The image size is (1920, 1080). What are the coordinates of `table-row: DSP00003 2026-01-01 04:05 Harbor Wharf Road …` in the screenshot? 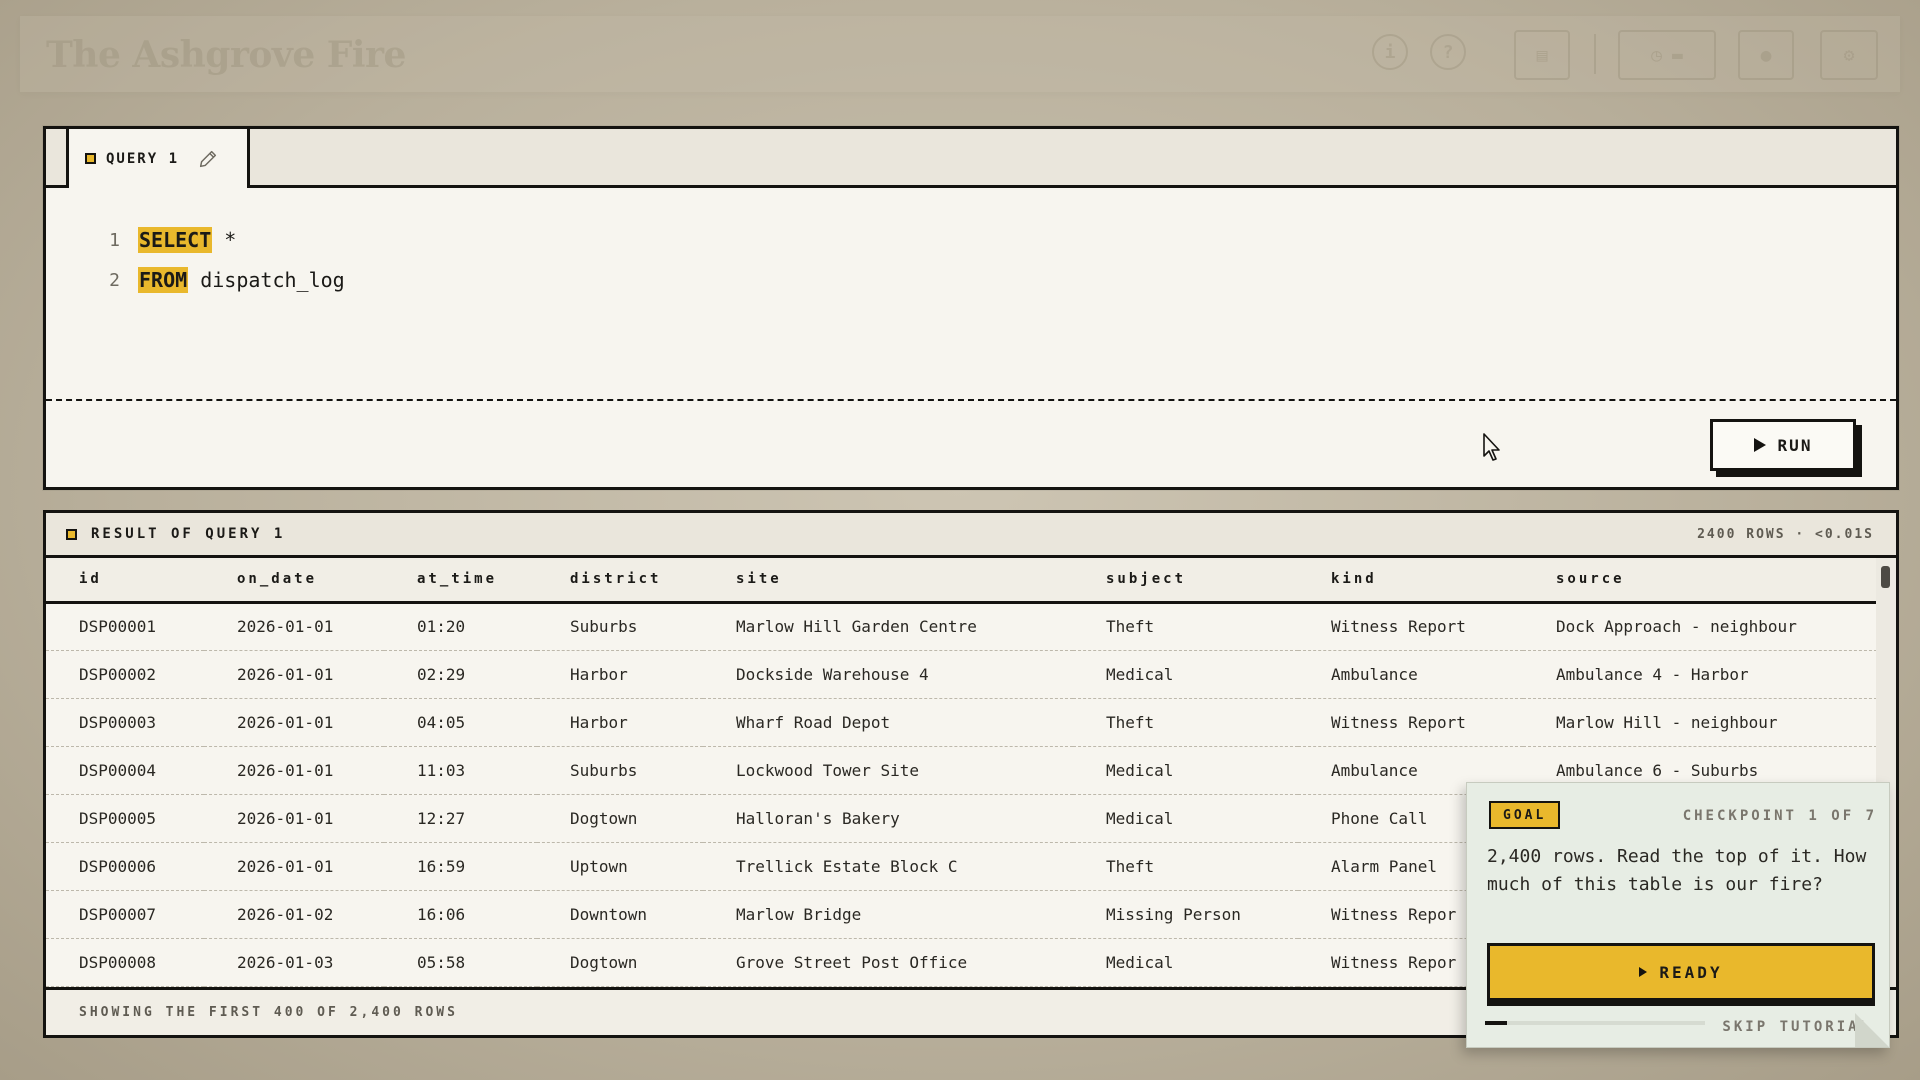 It's located at (964, 722).